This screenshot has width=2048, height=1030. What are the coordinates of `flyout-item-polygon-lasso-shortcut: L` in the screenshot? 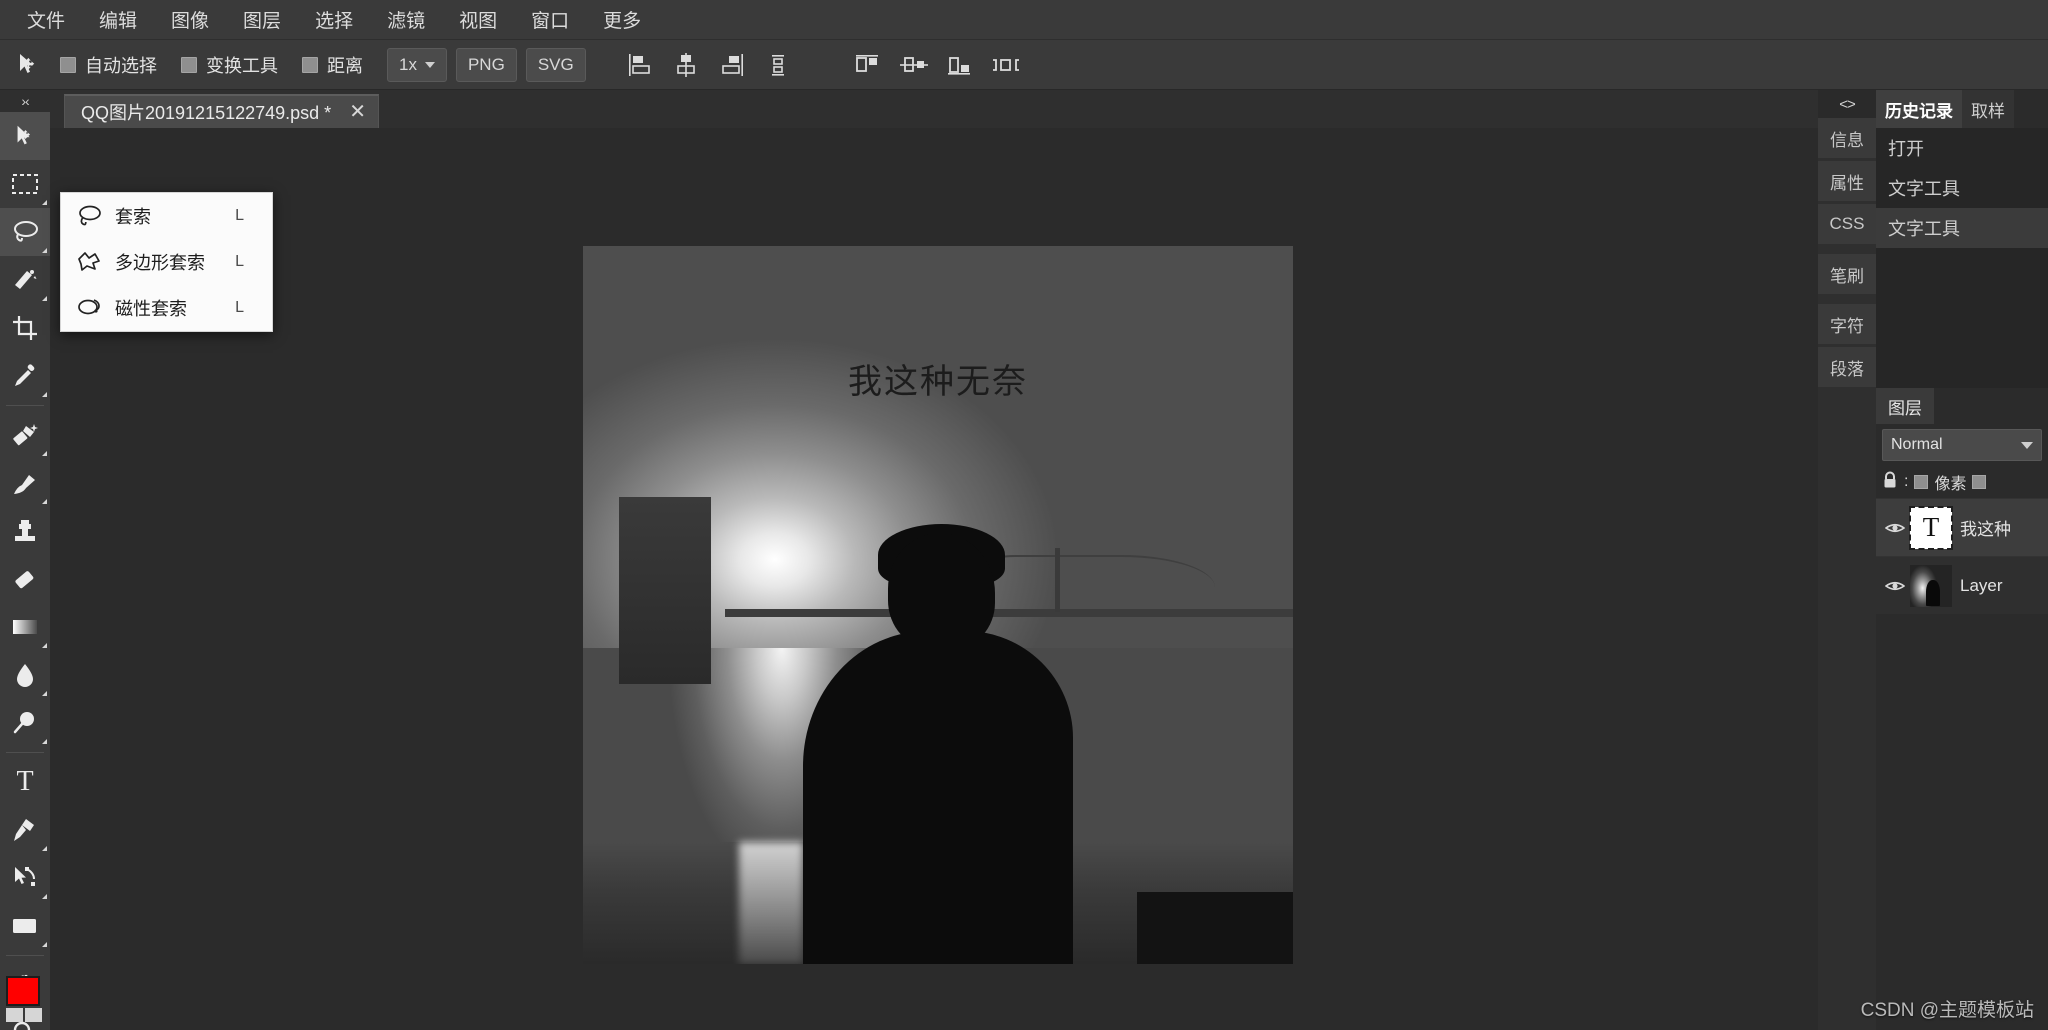 It's located at (239, 261).